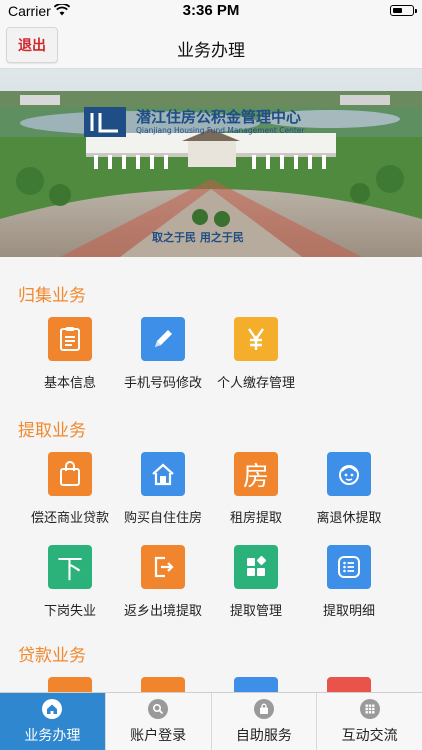  Describe the element at coordinates (163, 567) in the screenshot. I see `exit-icon` at that location.